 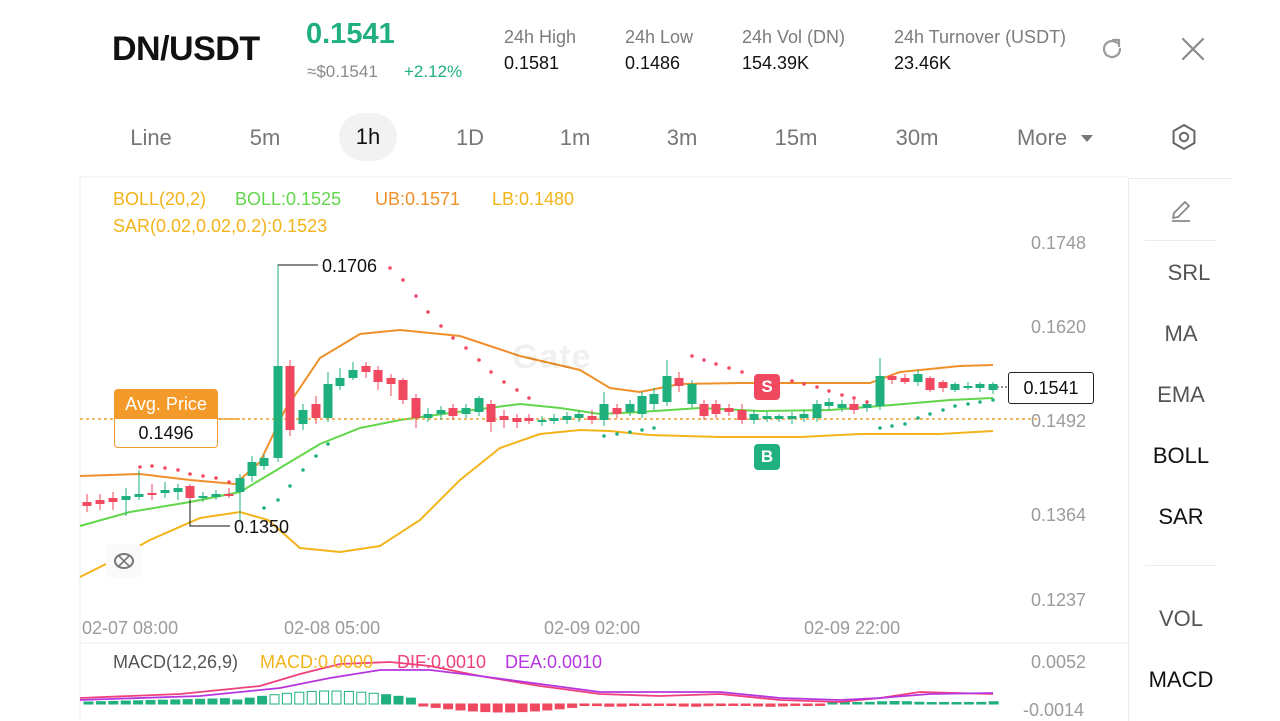 I want to click on indicator-ema: EMA, so click(x=1181, y=395).